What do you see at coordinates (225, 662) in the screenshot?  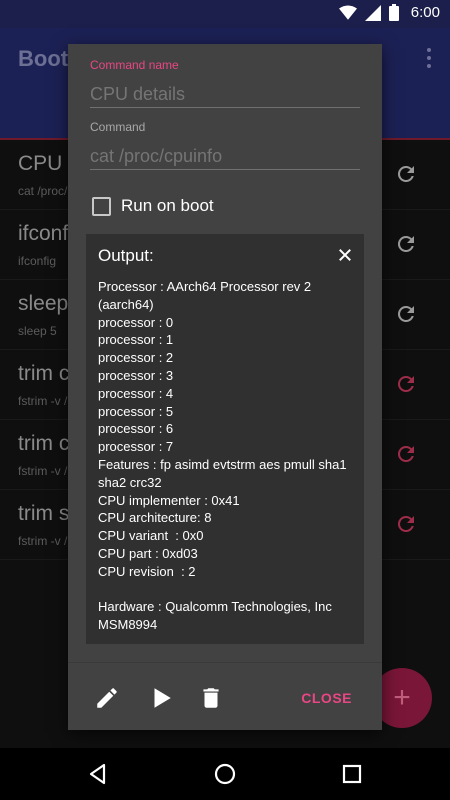 I see `dialog-divider` at bounding box center [225, 662].